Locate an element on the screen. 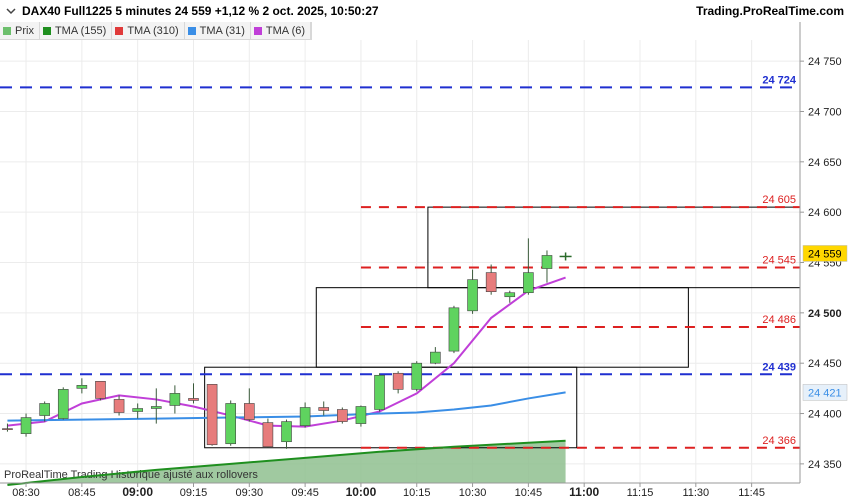 The height and width of the screenshot is (500, 850). legend-label: TMA (6) is located at coordinates (285, 30).